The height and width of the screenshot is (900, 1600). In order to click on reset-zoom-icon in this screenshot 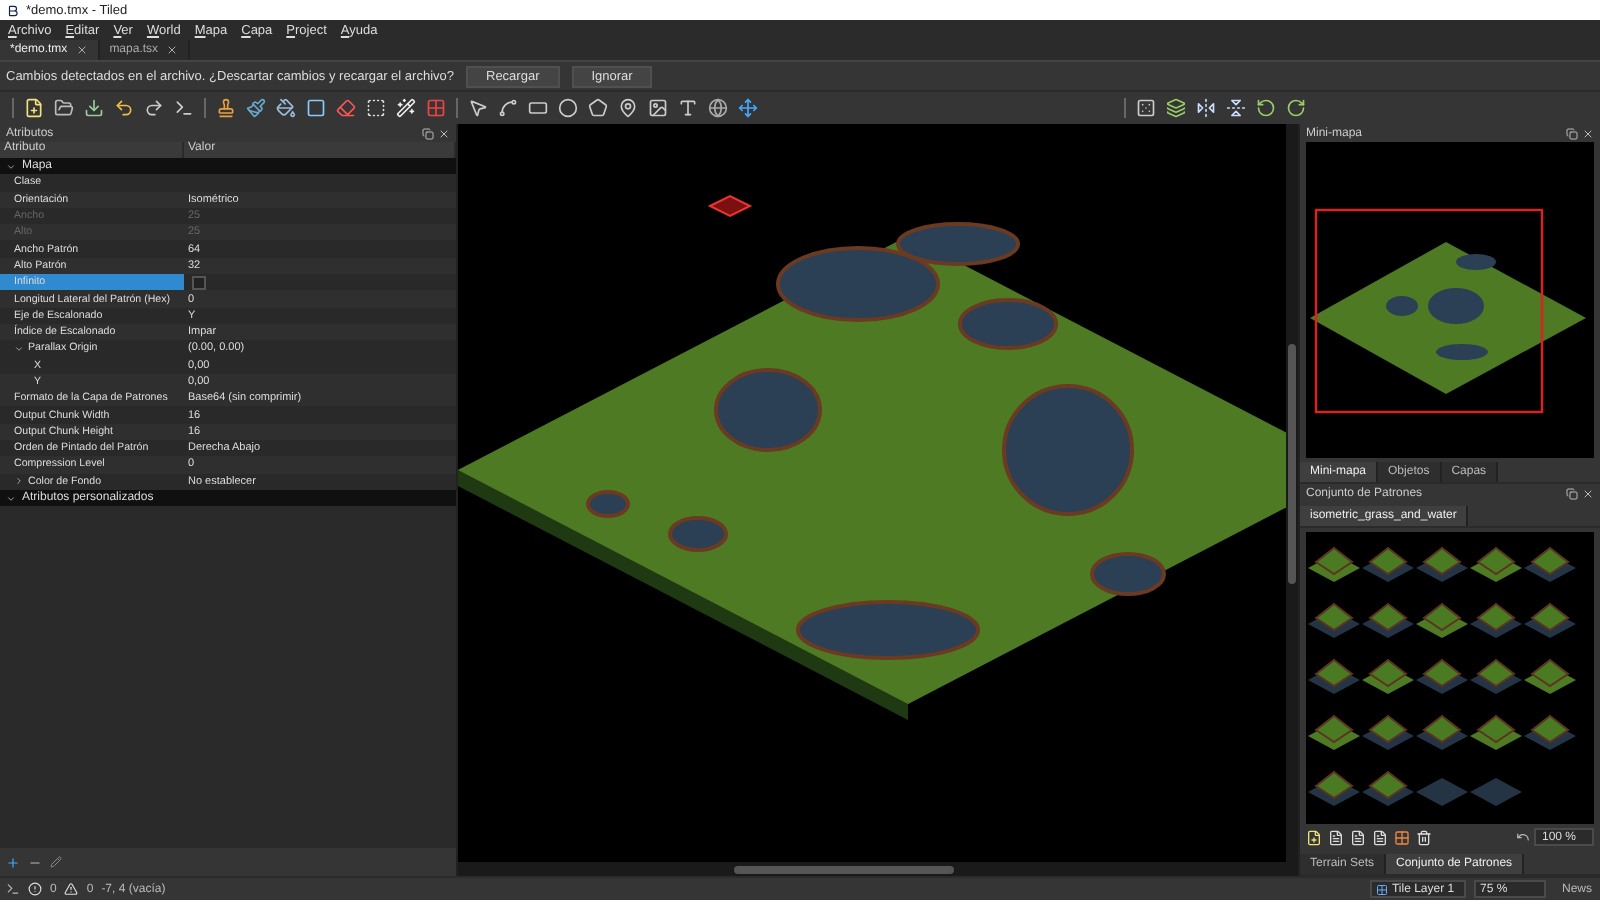, I will do `click(1523, 837)`.